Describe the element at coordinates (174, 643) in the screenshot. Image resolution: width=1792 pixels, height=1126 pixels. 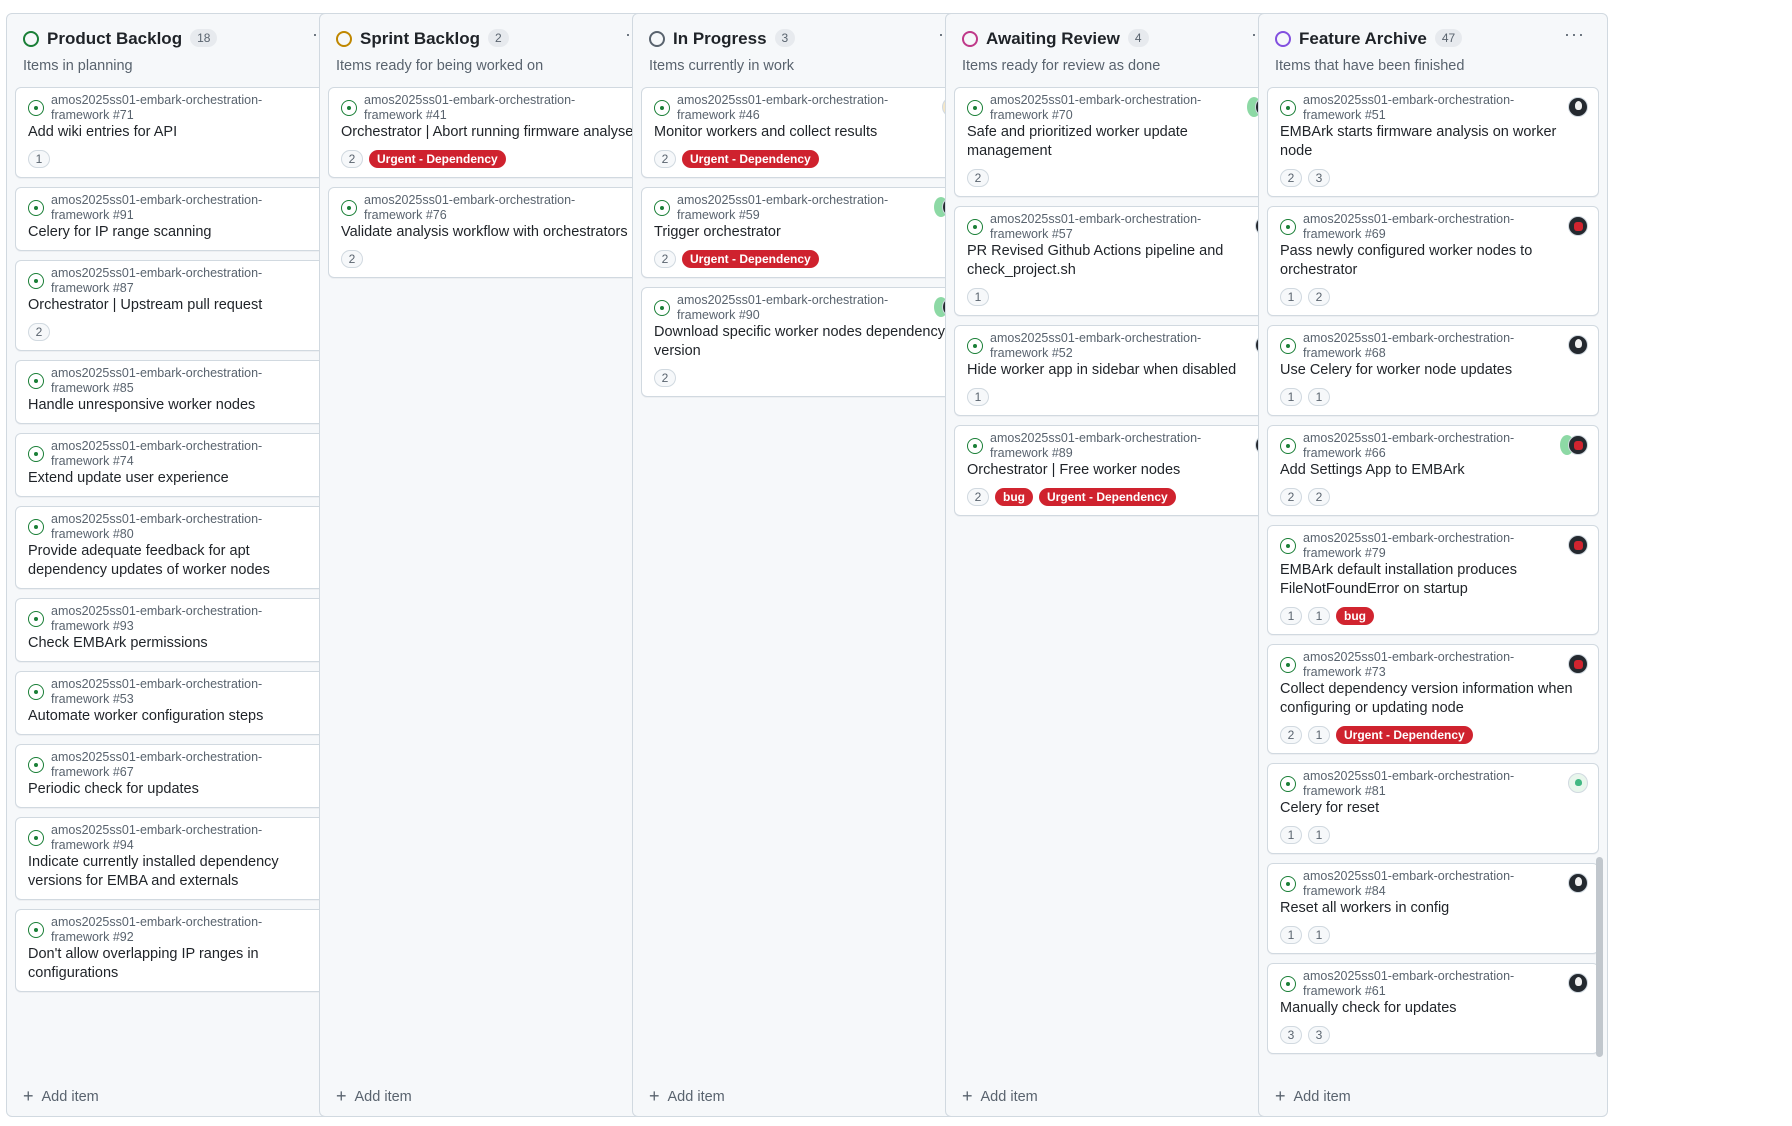
I see `issue-title: Check EMBArk permissions` at that location.